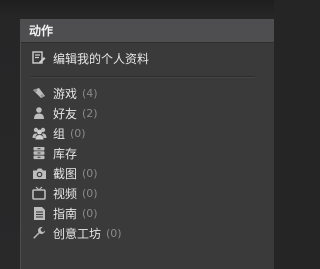 The height and width of the screenshot is (269, 320). Describe the element at coordinates (148, 93) in the screenshot. I see `menu-item-games: 游戏 (4)` at that location.